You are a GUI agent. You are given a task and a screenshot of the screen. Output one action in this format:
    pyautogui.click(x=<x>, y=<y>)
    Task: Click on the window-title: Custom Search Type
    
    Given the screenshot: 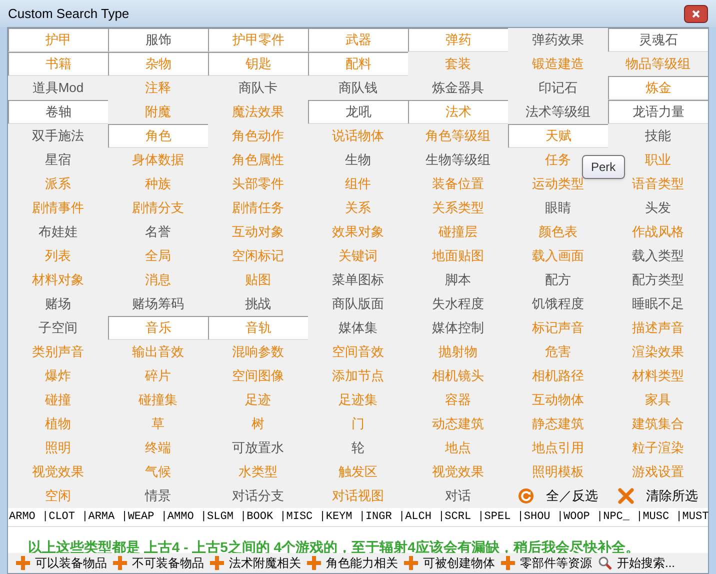 What is the action you would take?
    pyautogui.click(x=69, y=13)
    